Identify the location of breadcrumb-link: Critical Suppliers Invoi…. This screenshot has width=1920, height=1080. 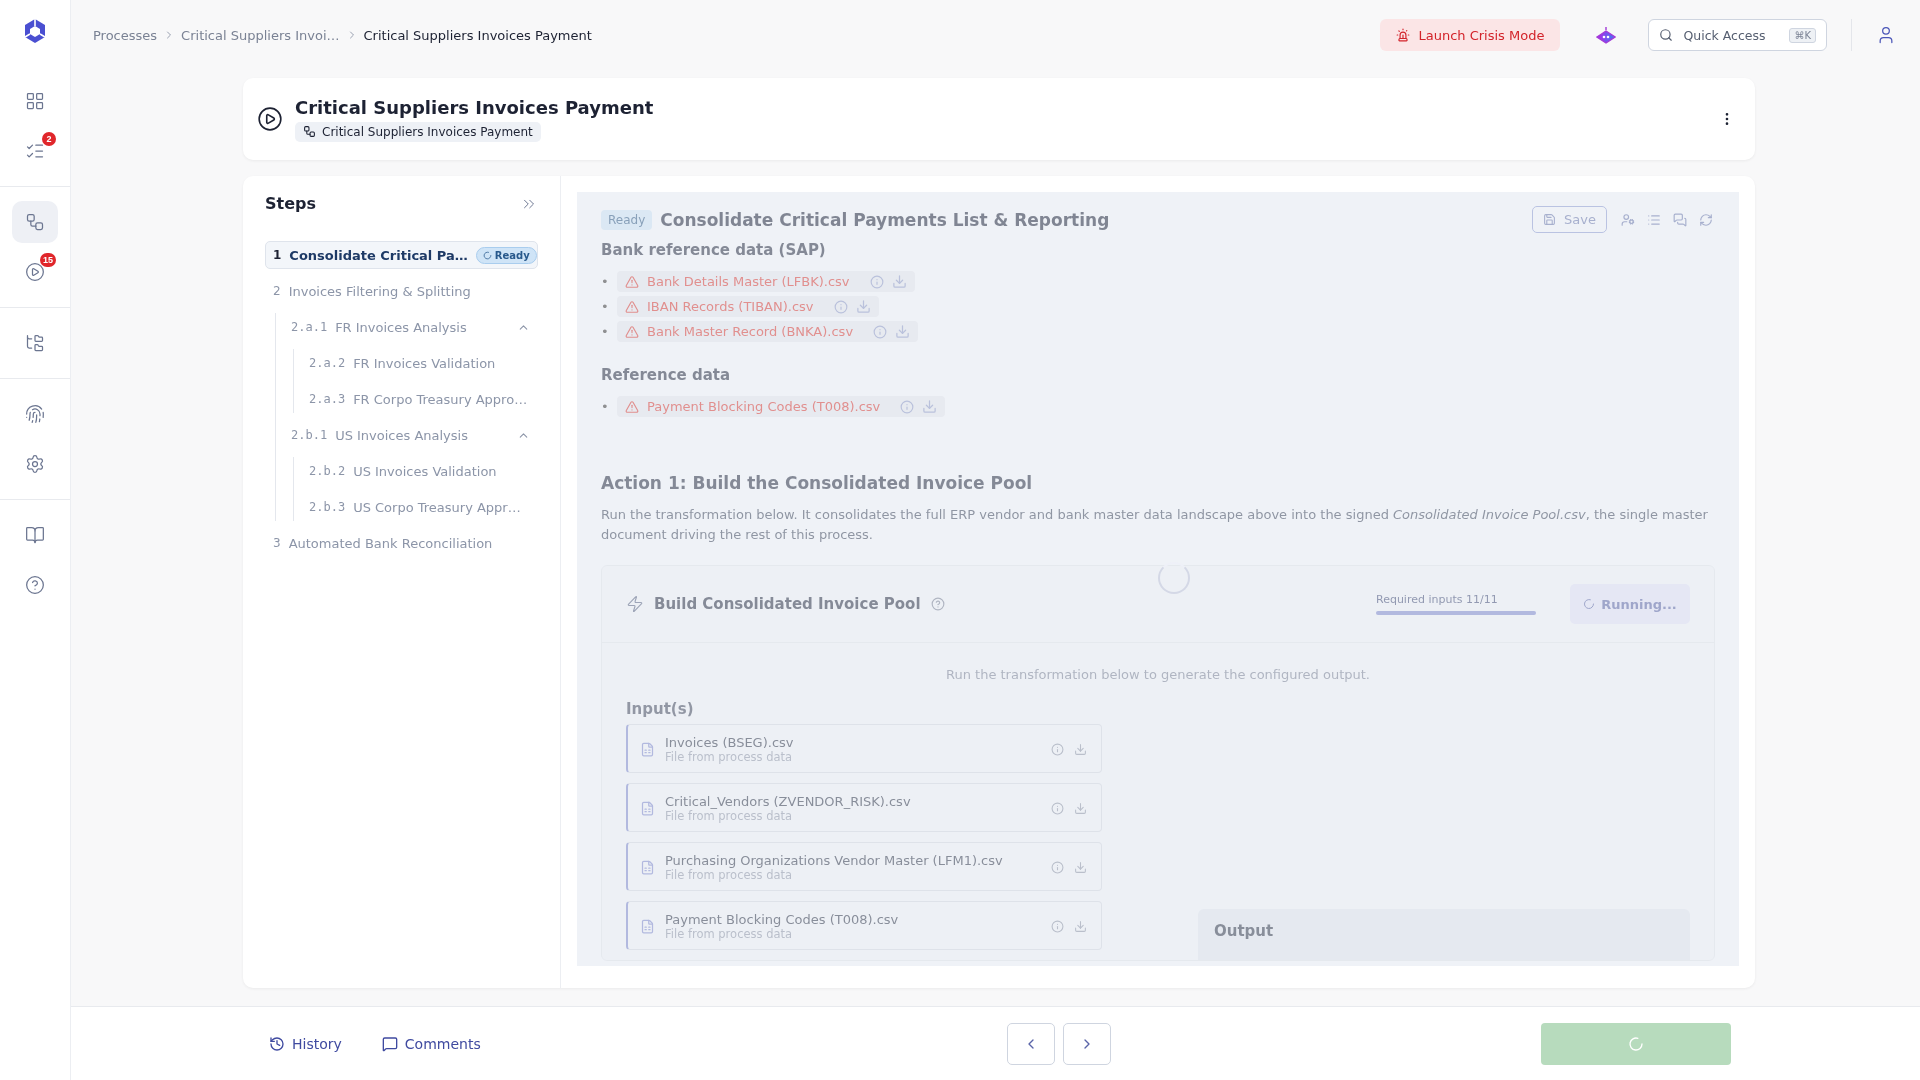
(260, 35).